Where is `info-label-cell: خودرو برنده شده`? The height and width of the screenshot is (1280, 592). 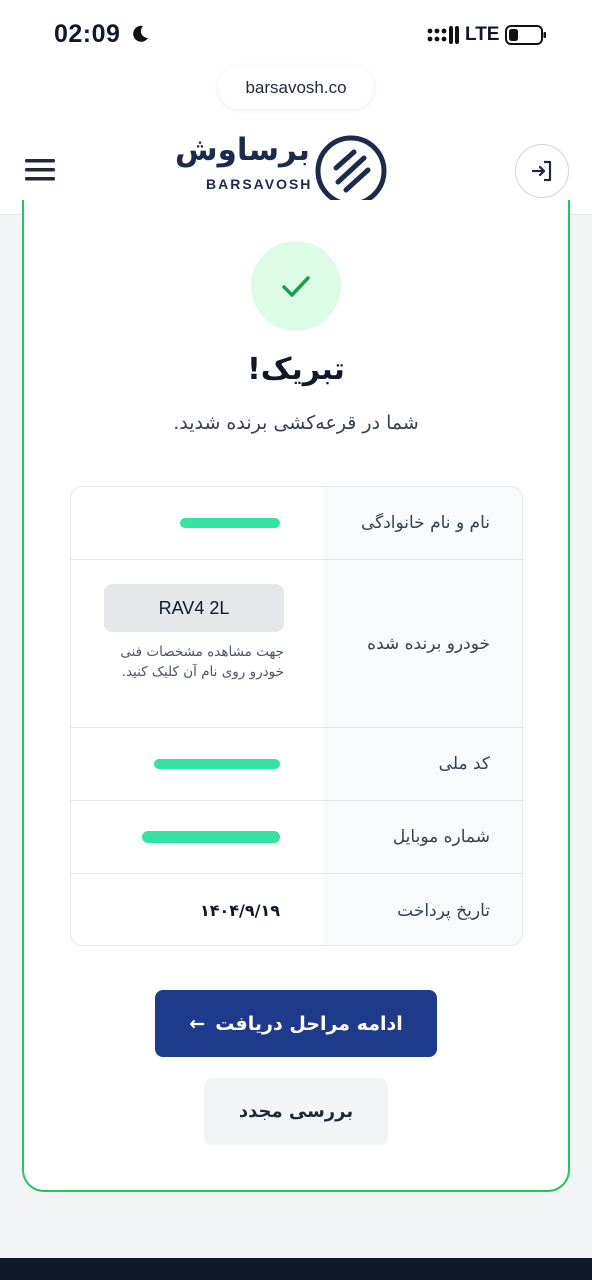 info-label-cell: خودرو برنده شده is located at coordinates (423, 643).